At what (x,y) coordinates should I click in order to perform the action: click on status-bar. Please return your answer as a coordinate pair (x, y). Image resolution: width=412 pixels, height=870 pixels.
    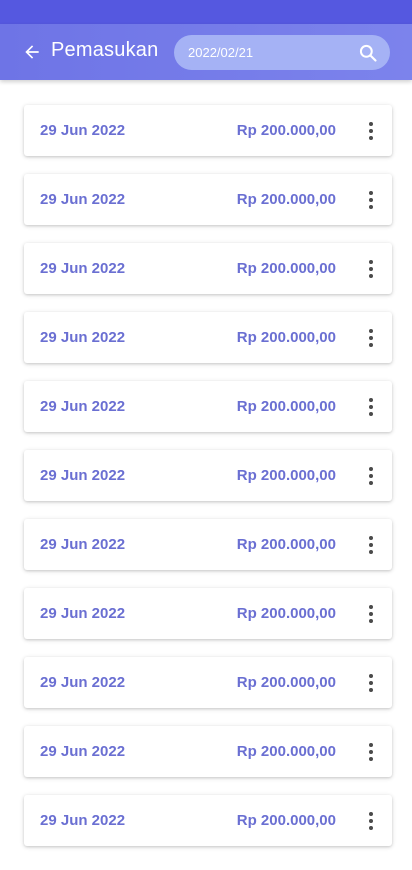
    Looking at the image, I should click on (206, 12).